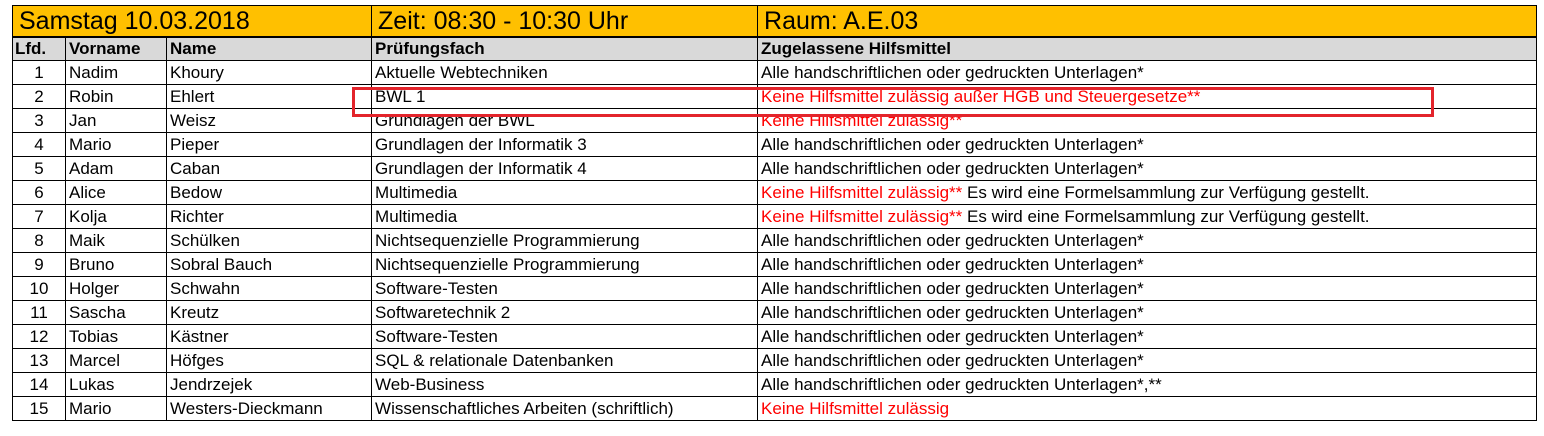 The image size is (1544, 436). What do you see at coordinates (565, 96) in the screenshot?
I see `row-pruefungsfach: BWL 1` at bounding box center [565, 96].